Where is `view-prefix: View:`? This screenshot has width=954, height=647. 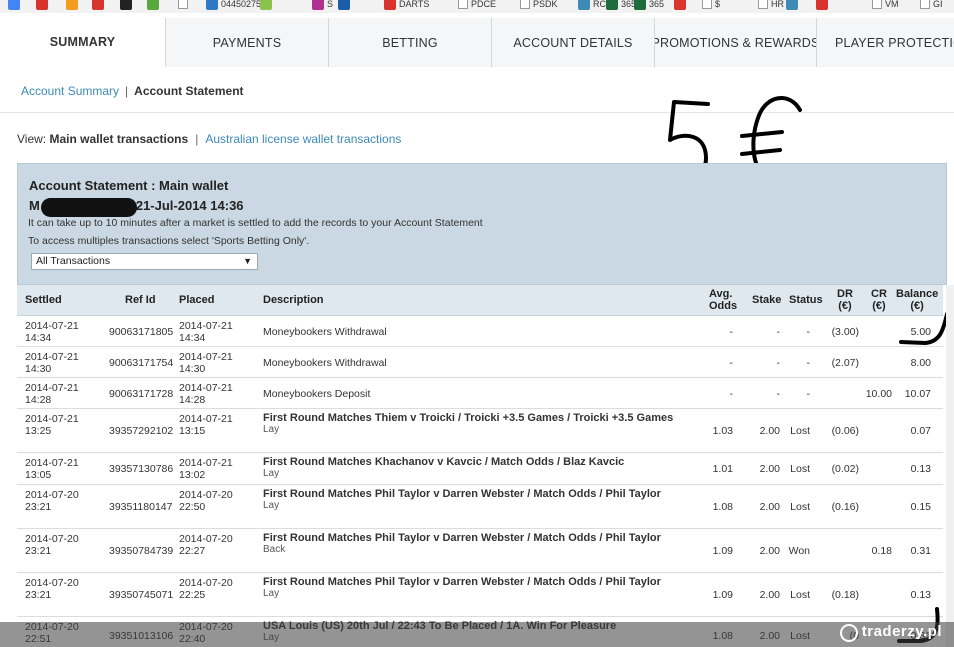
view-prefix: View: is located at coordinates (32, 139).